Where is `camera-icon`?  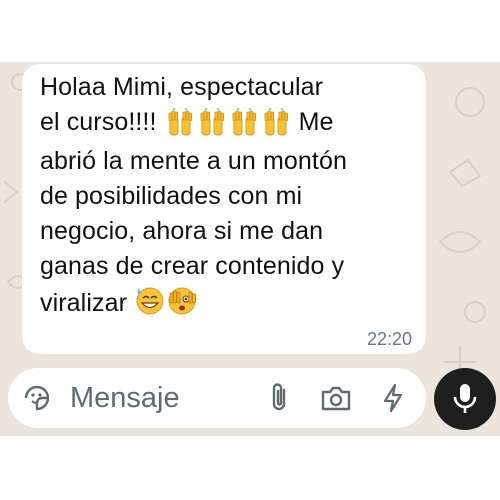
camera-icon is located at coordinates (336, 398).